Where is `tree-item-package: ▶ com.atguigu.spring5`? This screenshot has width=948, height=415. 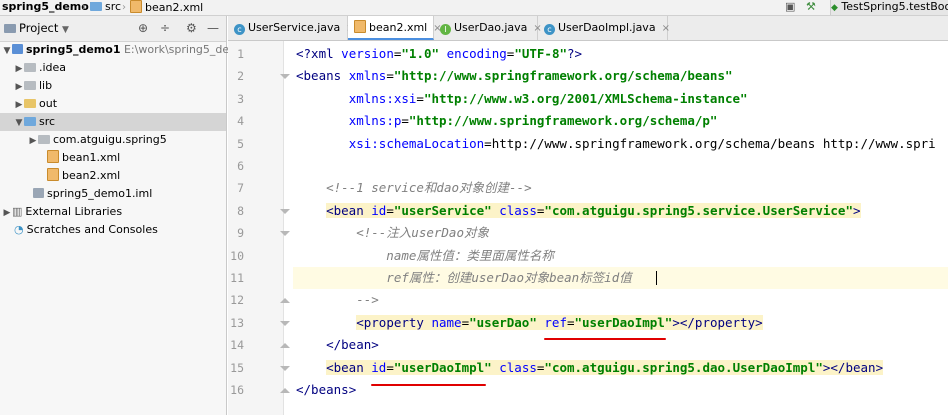 tree-item-package: ▶ com.atguigu.spring5 is located at coordinates (113, 140).